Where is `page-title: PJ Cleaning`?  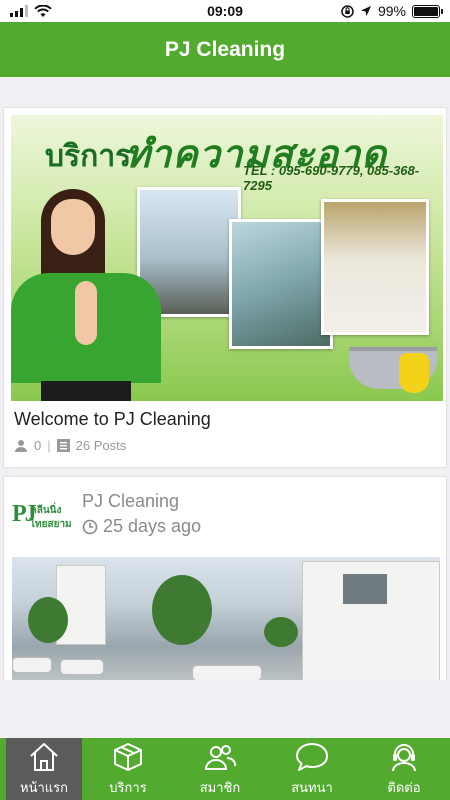 page-title: PJ Cleaning is located at coordinates (225, 49).